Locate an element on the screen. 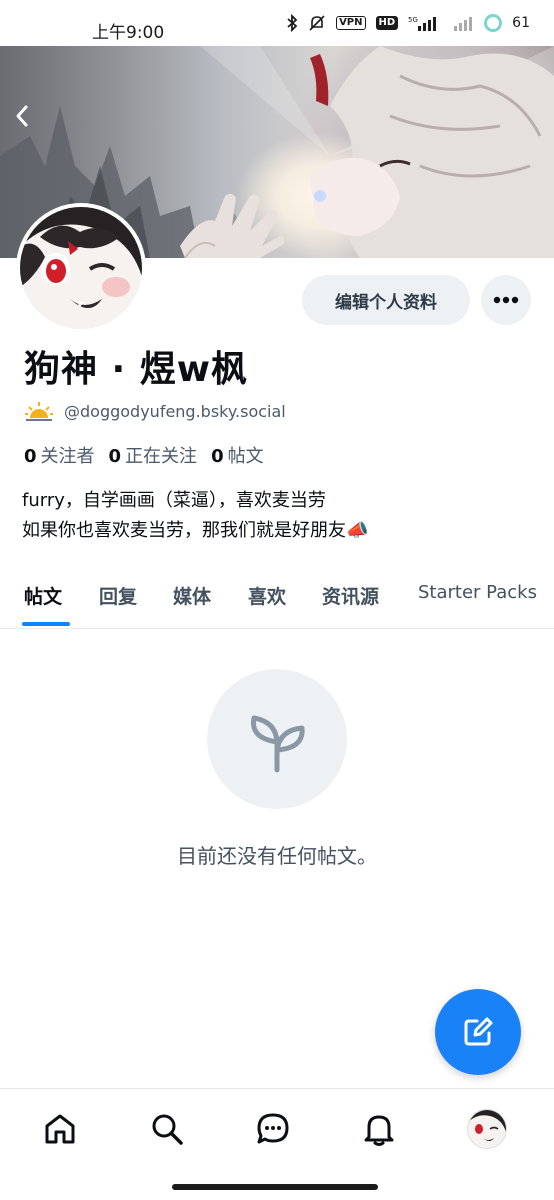  vpn-badge: VPN is located at coordinates (351, 23).